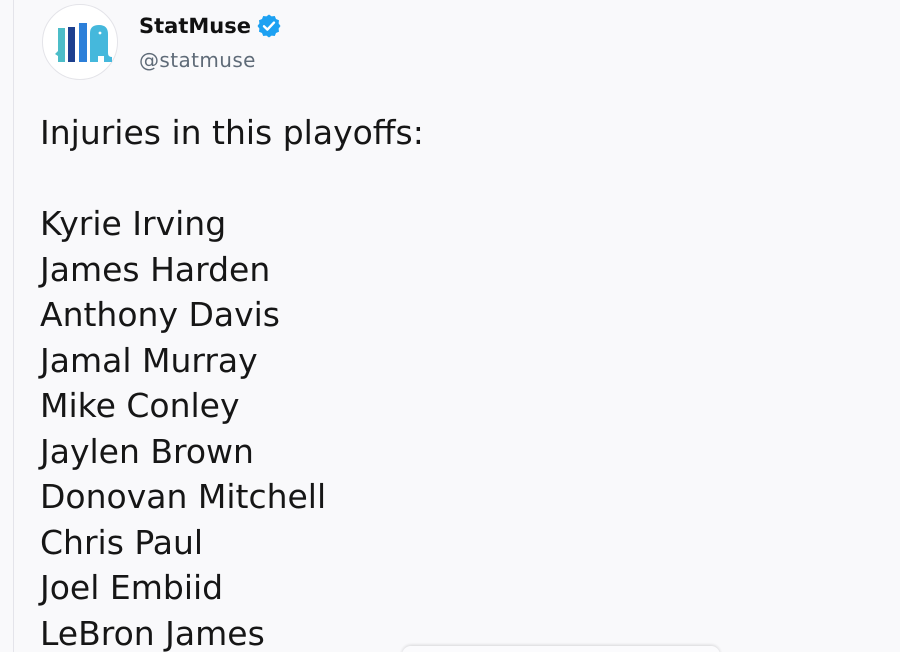  What do you see at coordinates (152, 632) in the screenshot?
I see `list-item: LeBron James` at bounding box center [152, 632].